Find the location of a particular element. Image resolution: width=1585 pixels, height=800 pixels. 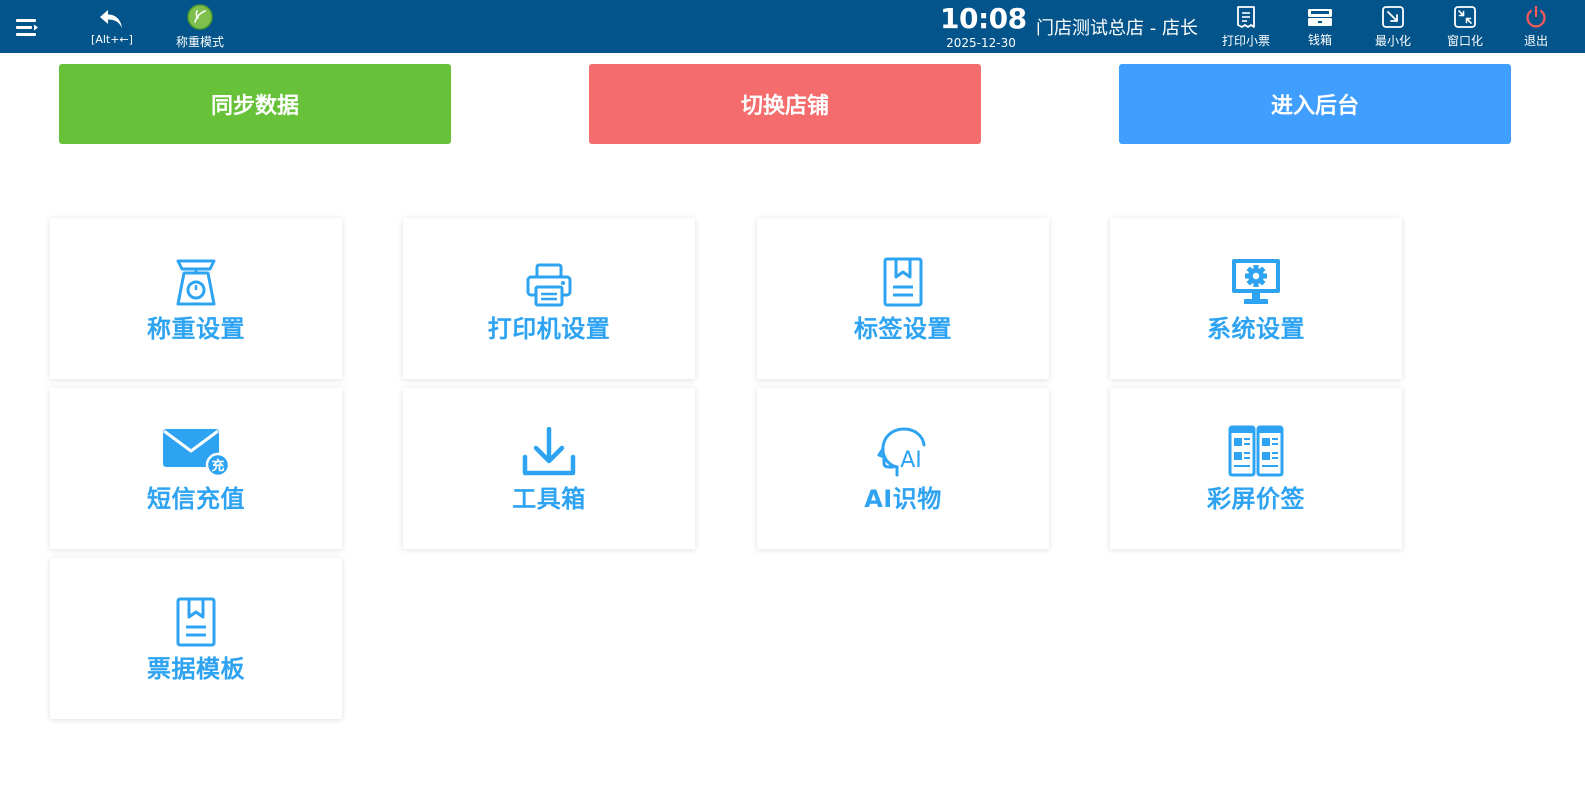

clock-date: 2025-12-30 is located at coordinates (981, 43).